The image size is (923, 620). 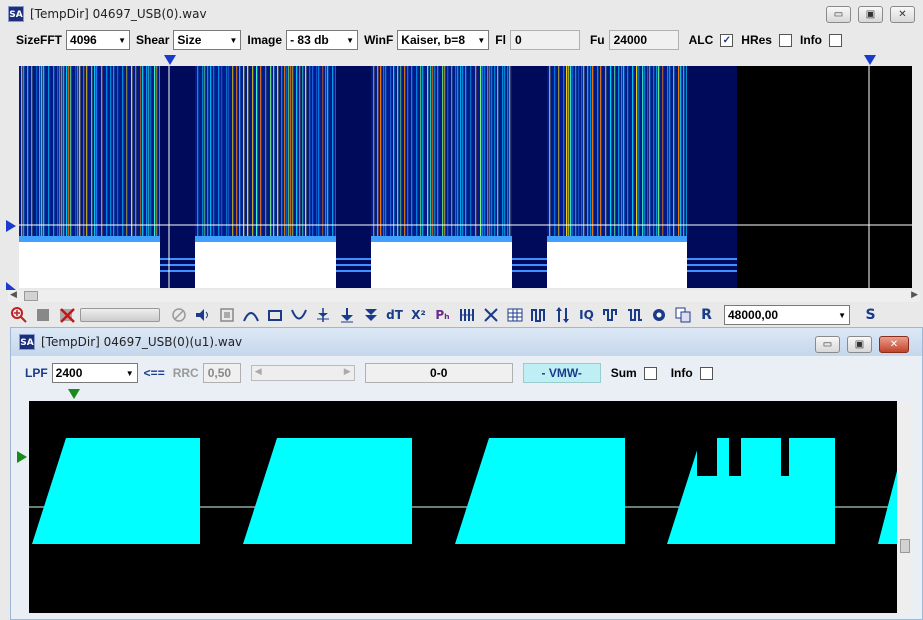 I want to click on child-marker-top-icon, so click(x=74, y=394).